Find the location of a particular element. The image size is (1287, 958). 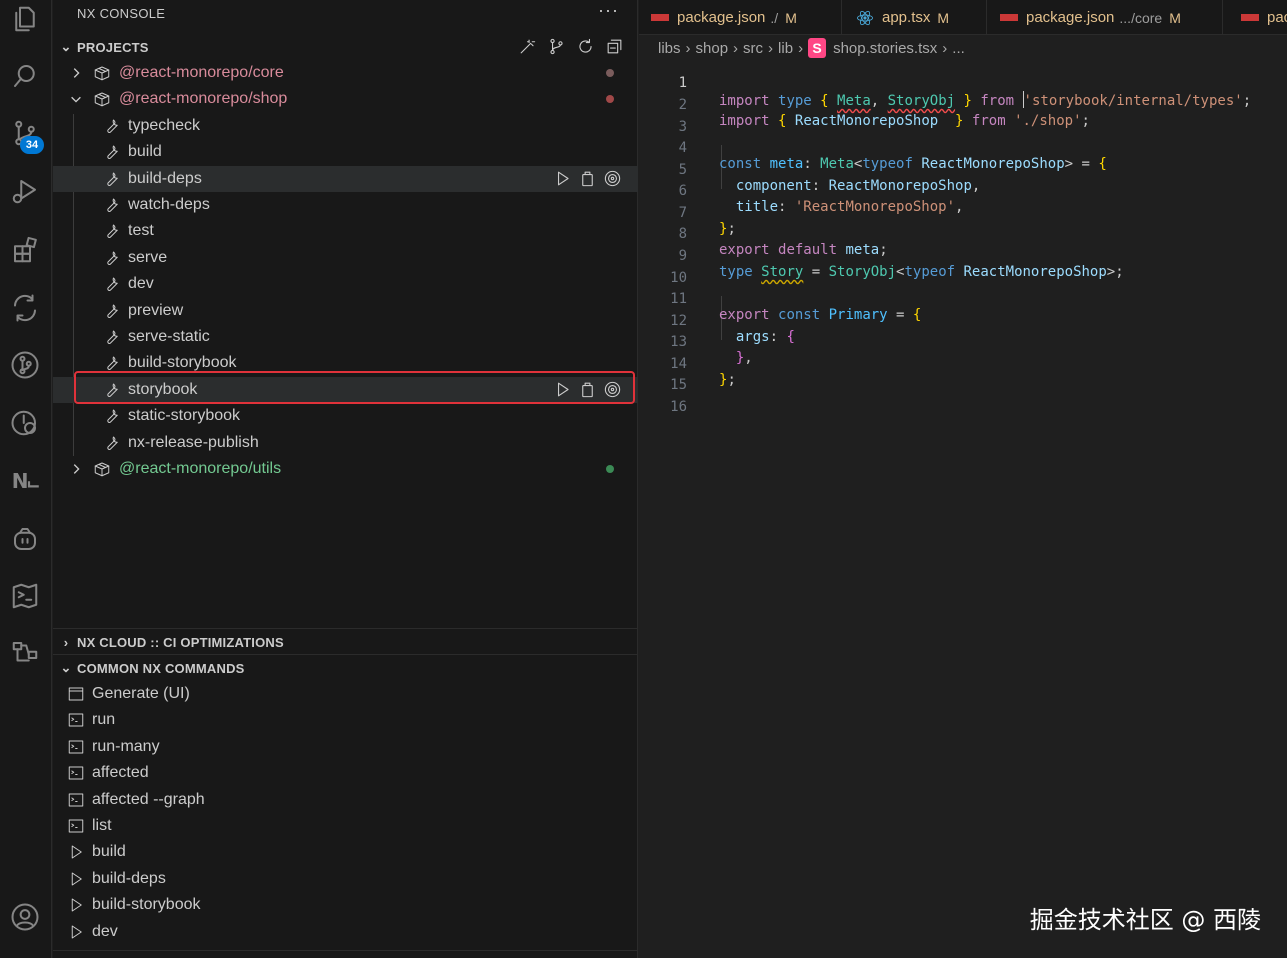

target-row-serve-static: serve-static is located at coordinates (345, 337).